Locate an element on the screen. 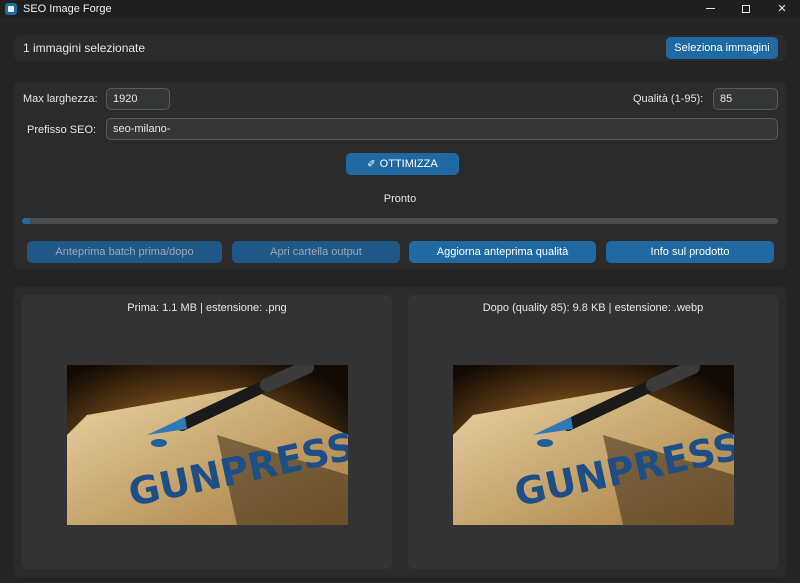 Image resolution: width=800 pixels, height=583 pixels. batch-preview-button: Anteprima batch prima/dopo is located at coordinates (124, 252).